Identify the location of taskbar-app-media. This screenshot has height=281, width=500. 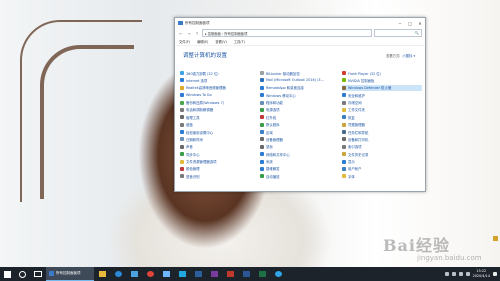
(182, 274).